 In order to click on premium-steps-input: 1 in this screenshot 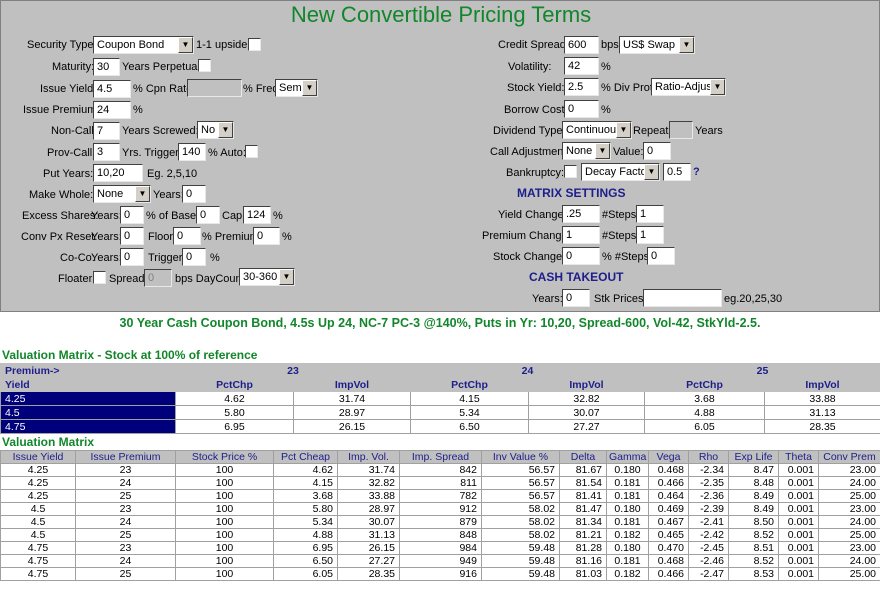, I will do `click(650, 235)`.